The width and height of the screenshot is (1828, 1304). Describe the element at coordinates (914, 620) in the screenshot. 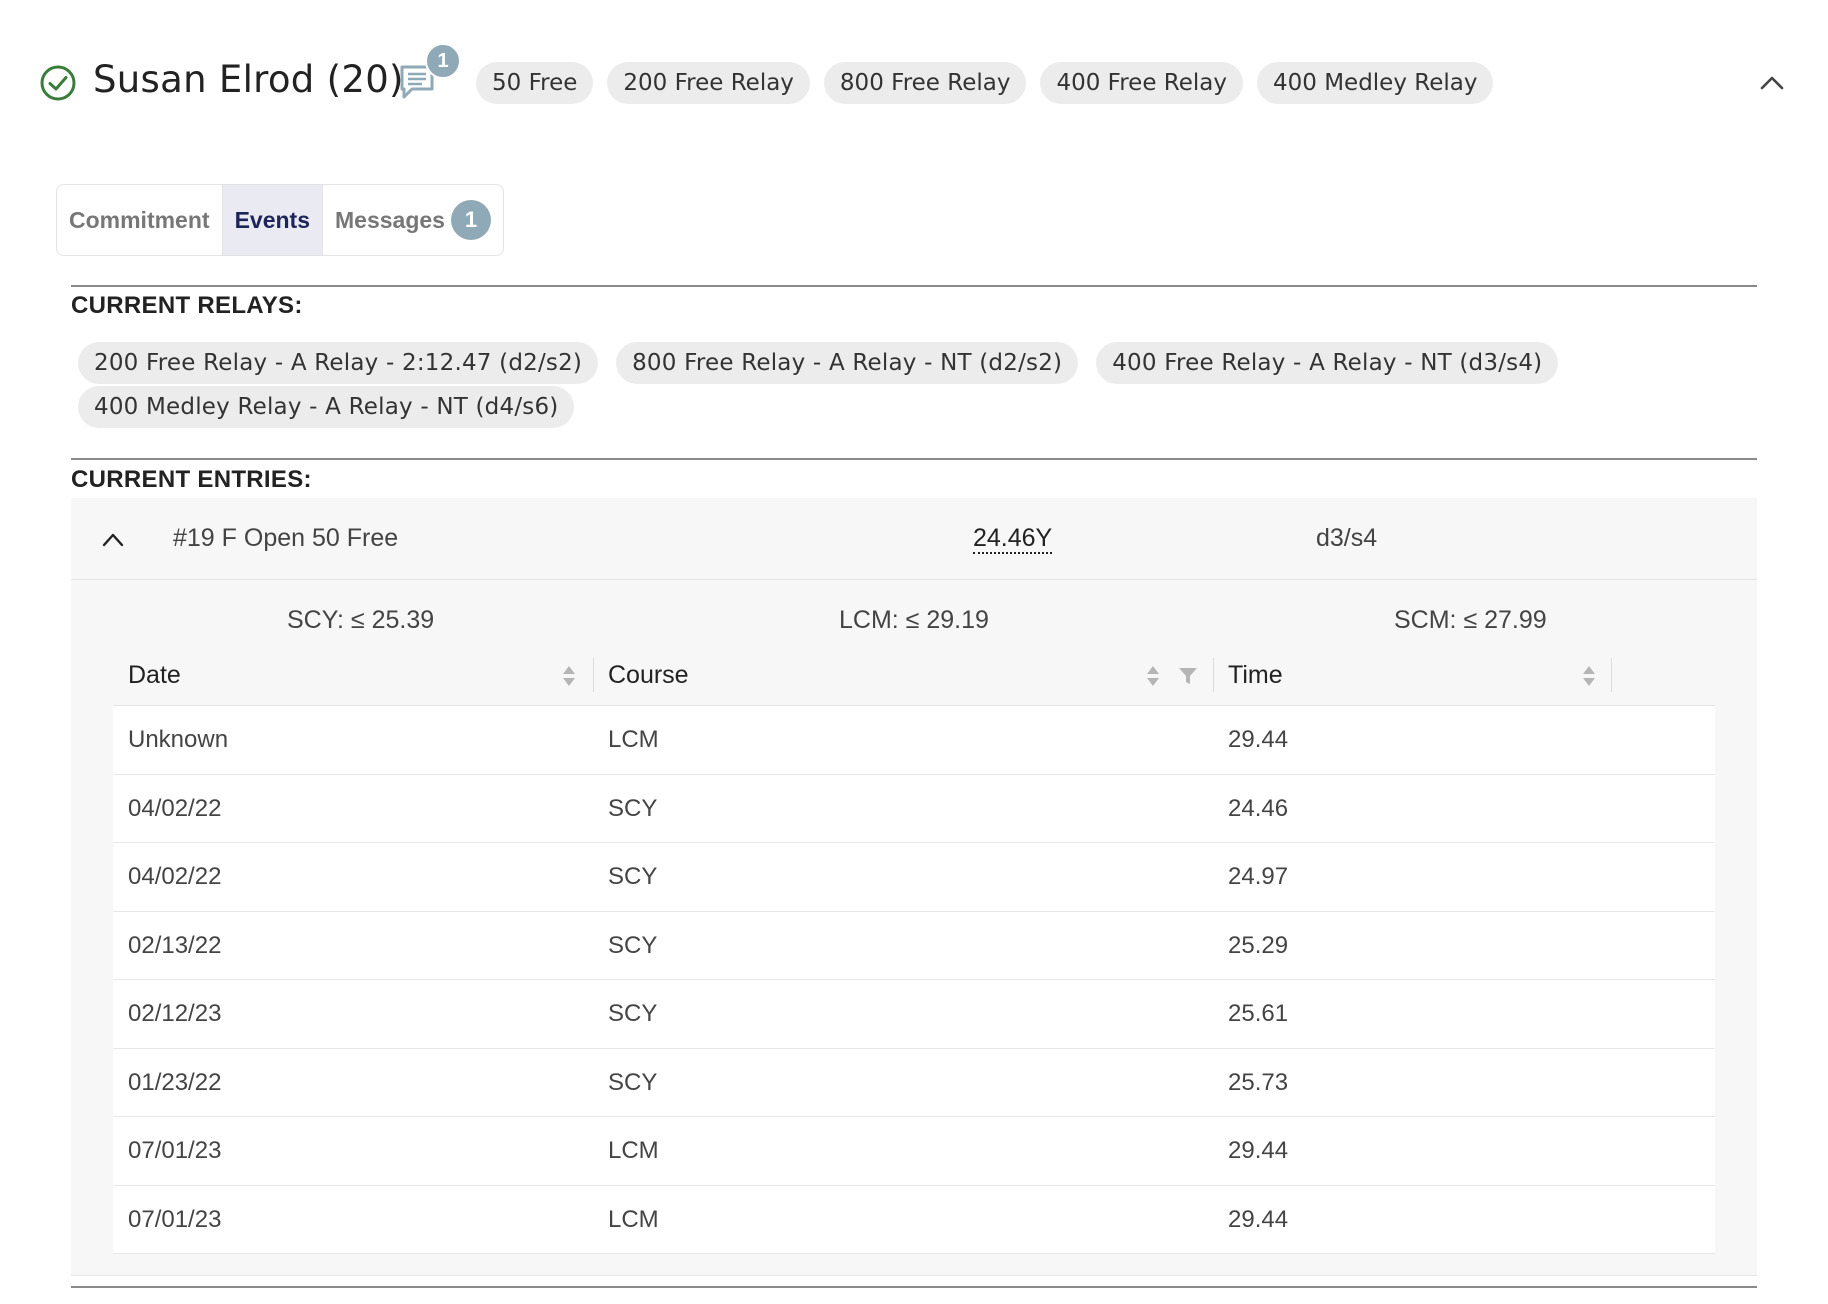

I see `standard-lcm: LCM: ≤ 29.19` at that location.